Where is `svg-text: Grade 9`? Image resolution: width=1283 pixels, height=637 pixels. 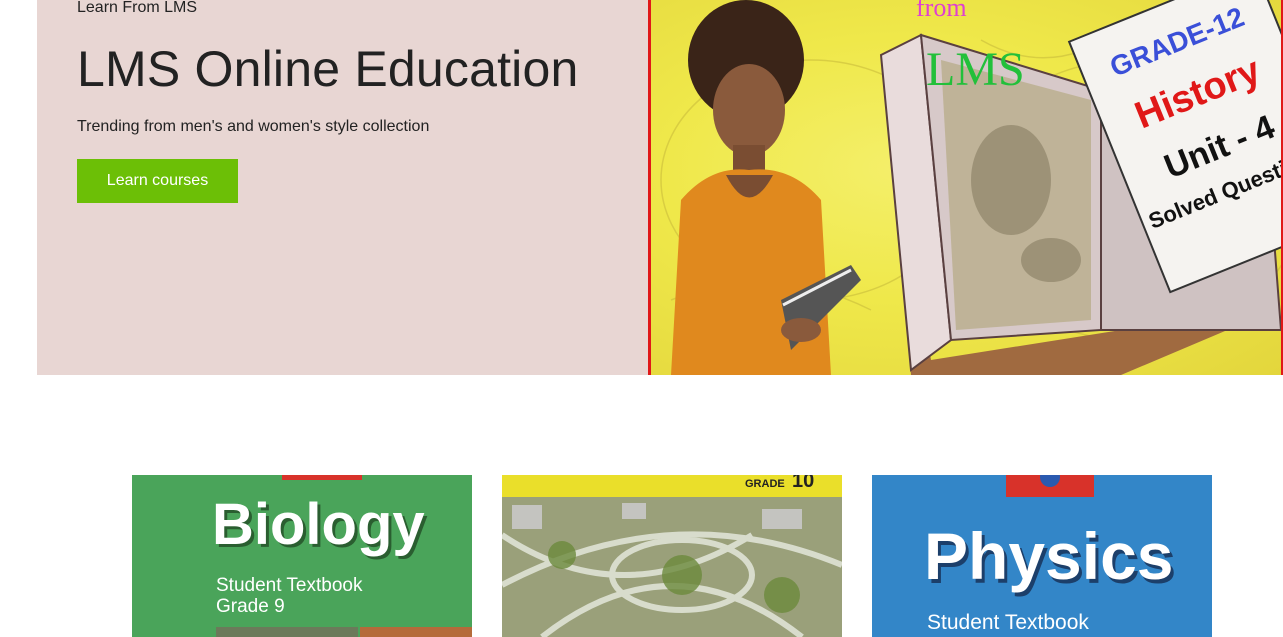 svg-text: Grade 9 is located at coordinates (250, 606).